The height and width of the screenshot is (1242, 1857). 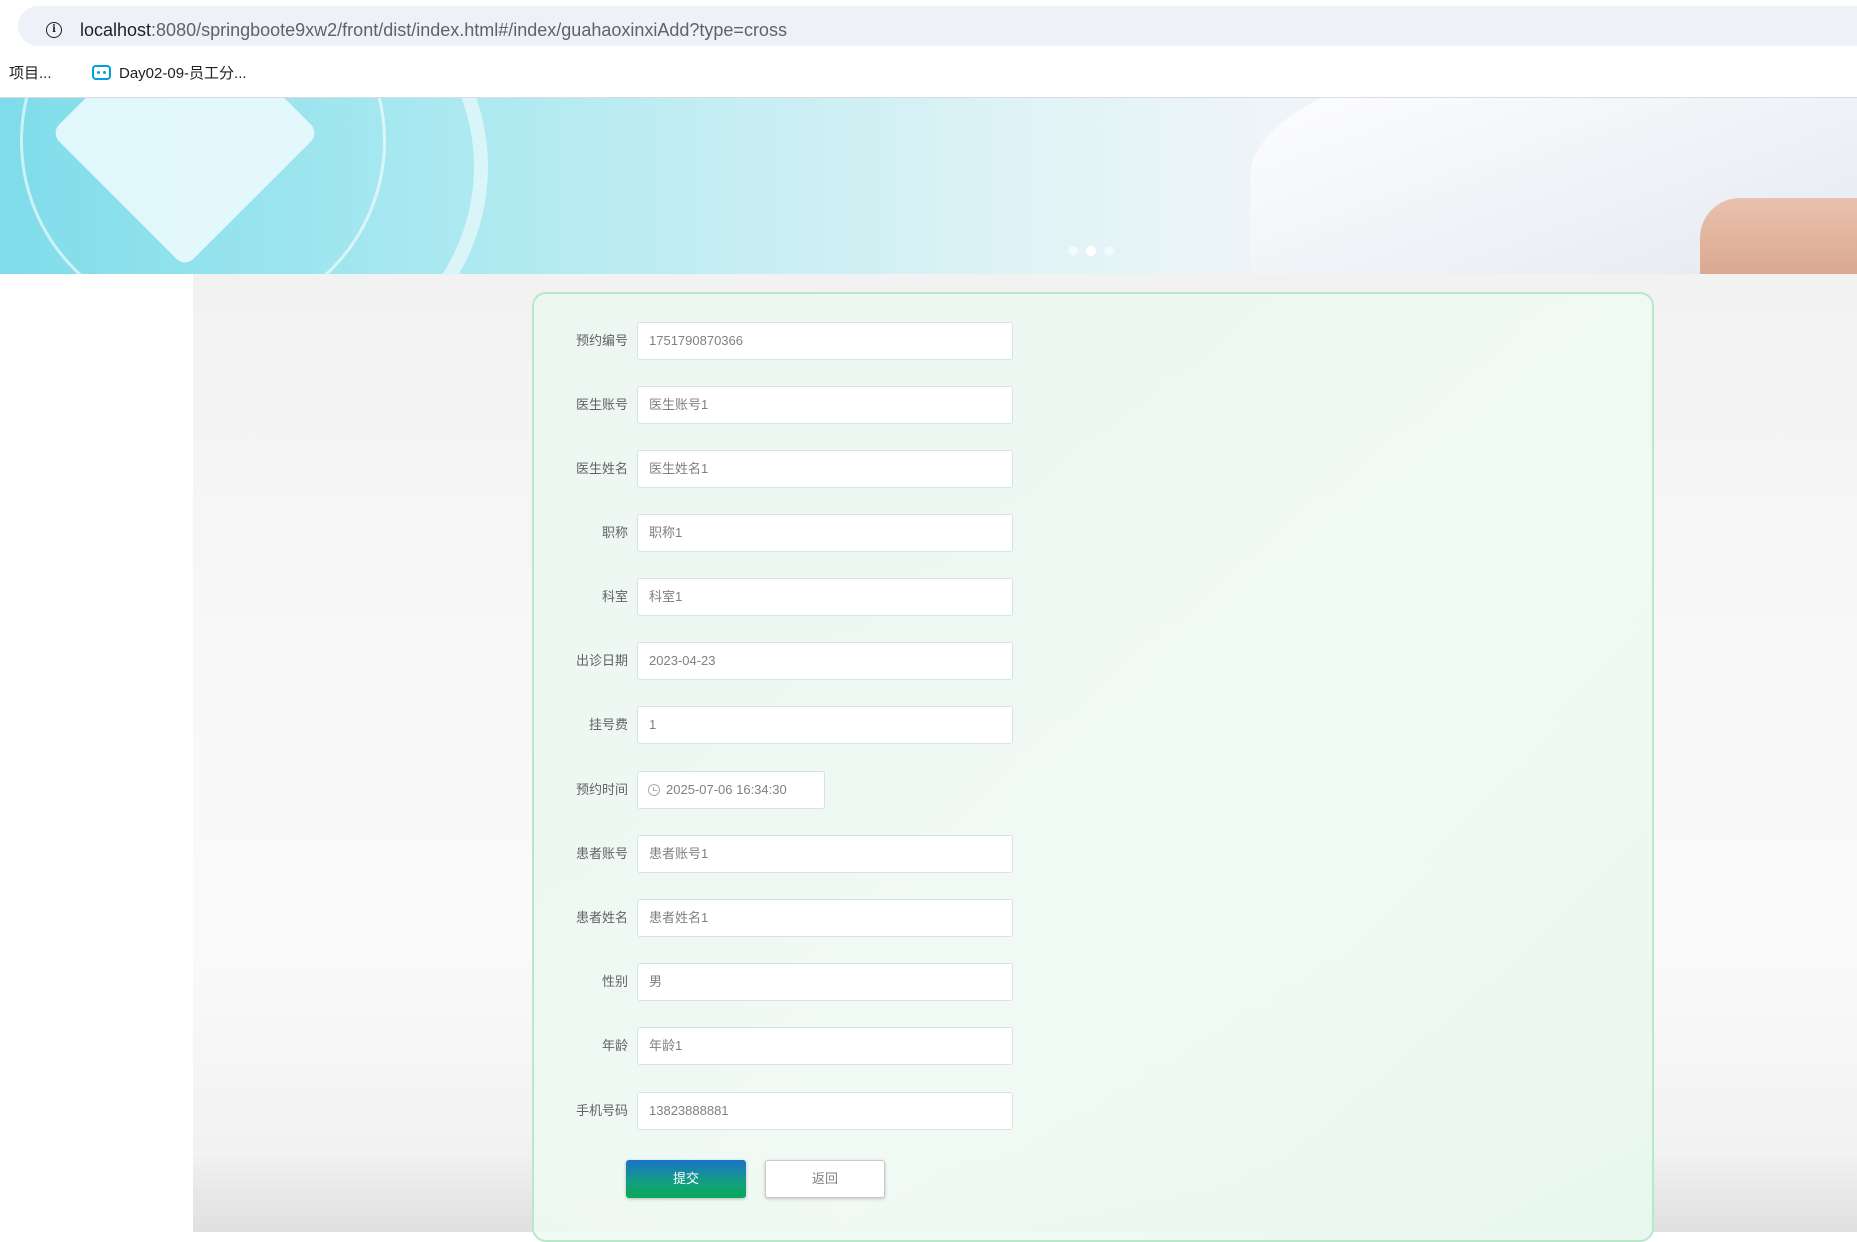 I want to click on age-input: 年龄1, so click(x=825, y=1046).